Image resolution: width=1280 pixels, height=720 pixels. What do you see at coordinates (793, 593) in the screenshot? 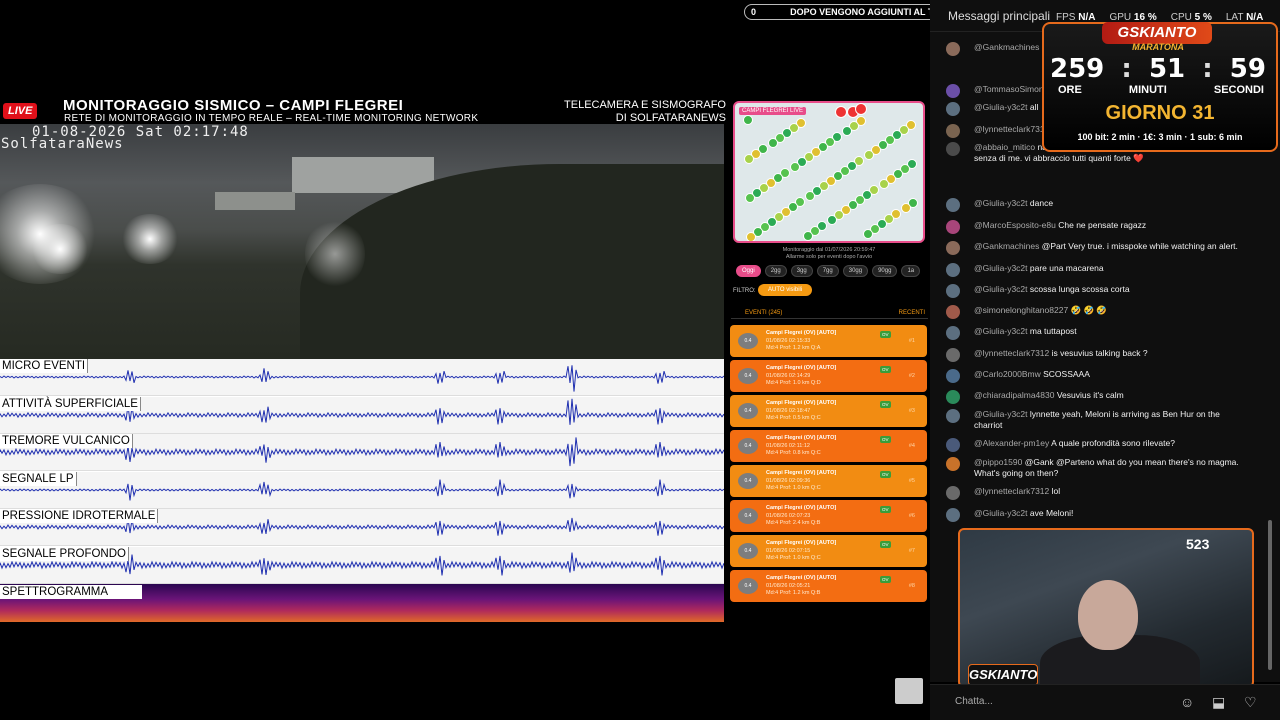
I see `event-depth: Md:4 Prof: 1.2 km Q:B` at bounding box center [793, 593].